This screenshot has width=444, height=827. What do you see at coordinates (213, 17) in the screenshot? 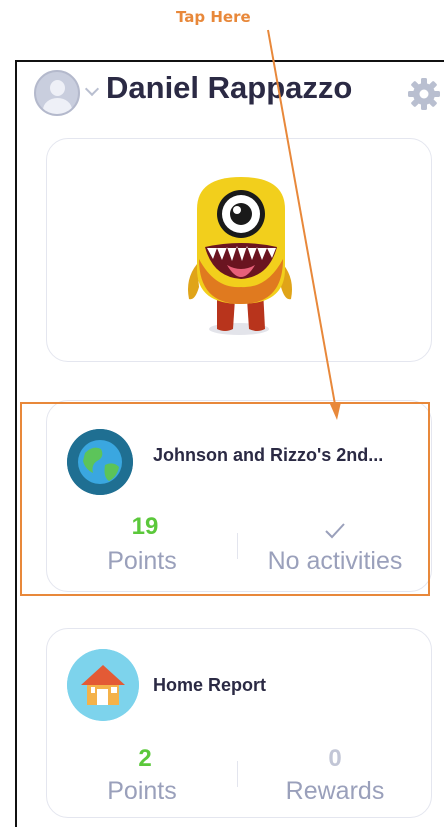
I see `tap-here-annotation: Tap Here` at bounding box center [213, 17].